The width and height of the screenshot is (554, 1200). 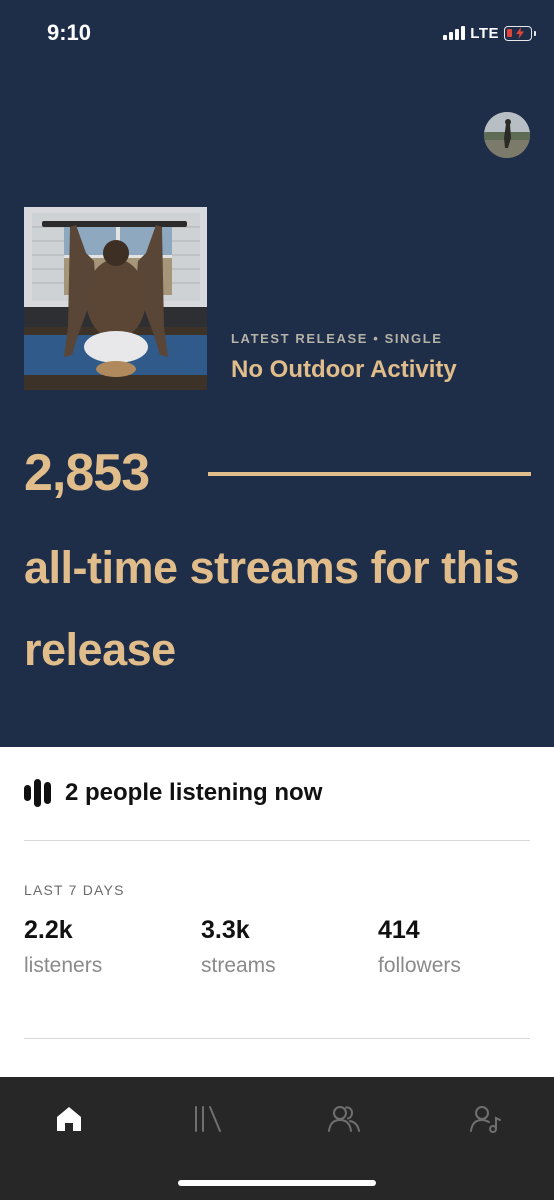 What do you see at coordinates (277, 30) in the screenshot?
I see `status-bar: 9:10 LTE` at bounding box center [277, 30].